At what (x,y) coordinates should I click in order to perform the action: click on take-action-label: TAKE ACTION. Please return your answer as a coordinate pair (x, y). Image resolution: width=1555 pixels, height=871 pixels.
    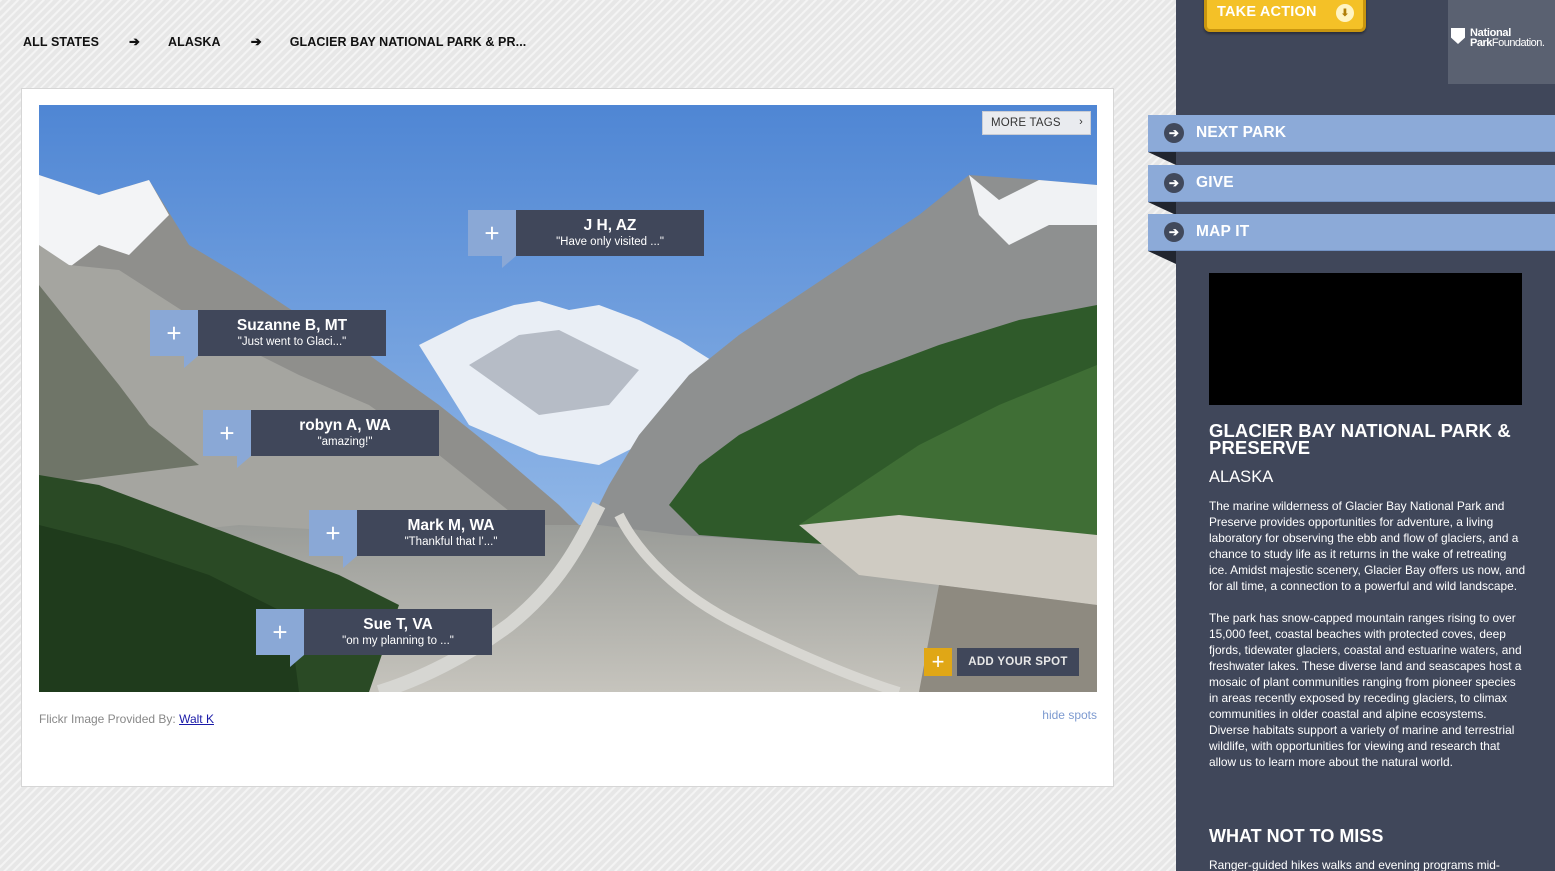
    Looking at the image, I should click on (1267, 11).